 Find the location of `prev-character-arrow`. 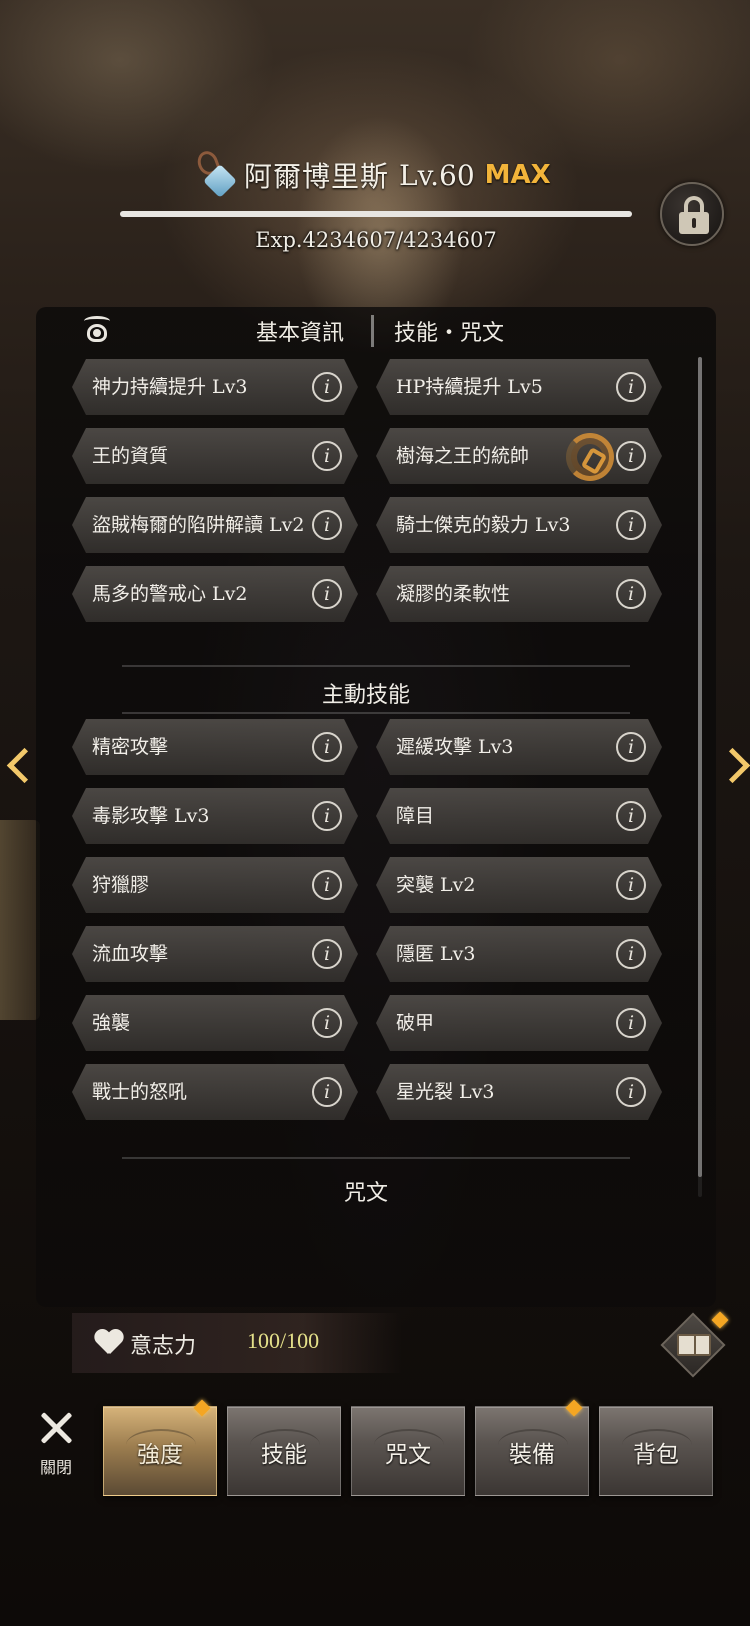

prev-character-arrow is located at coordinates (14, 767).